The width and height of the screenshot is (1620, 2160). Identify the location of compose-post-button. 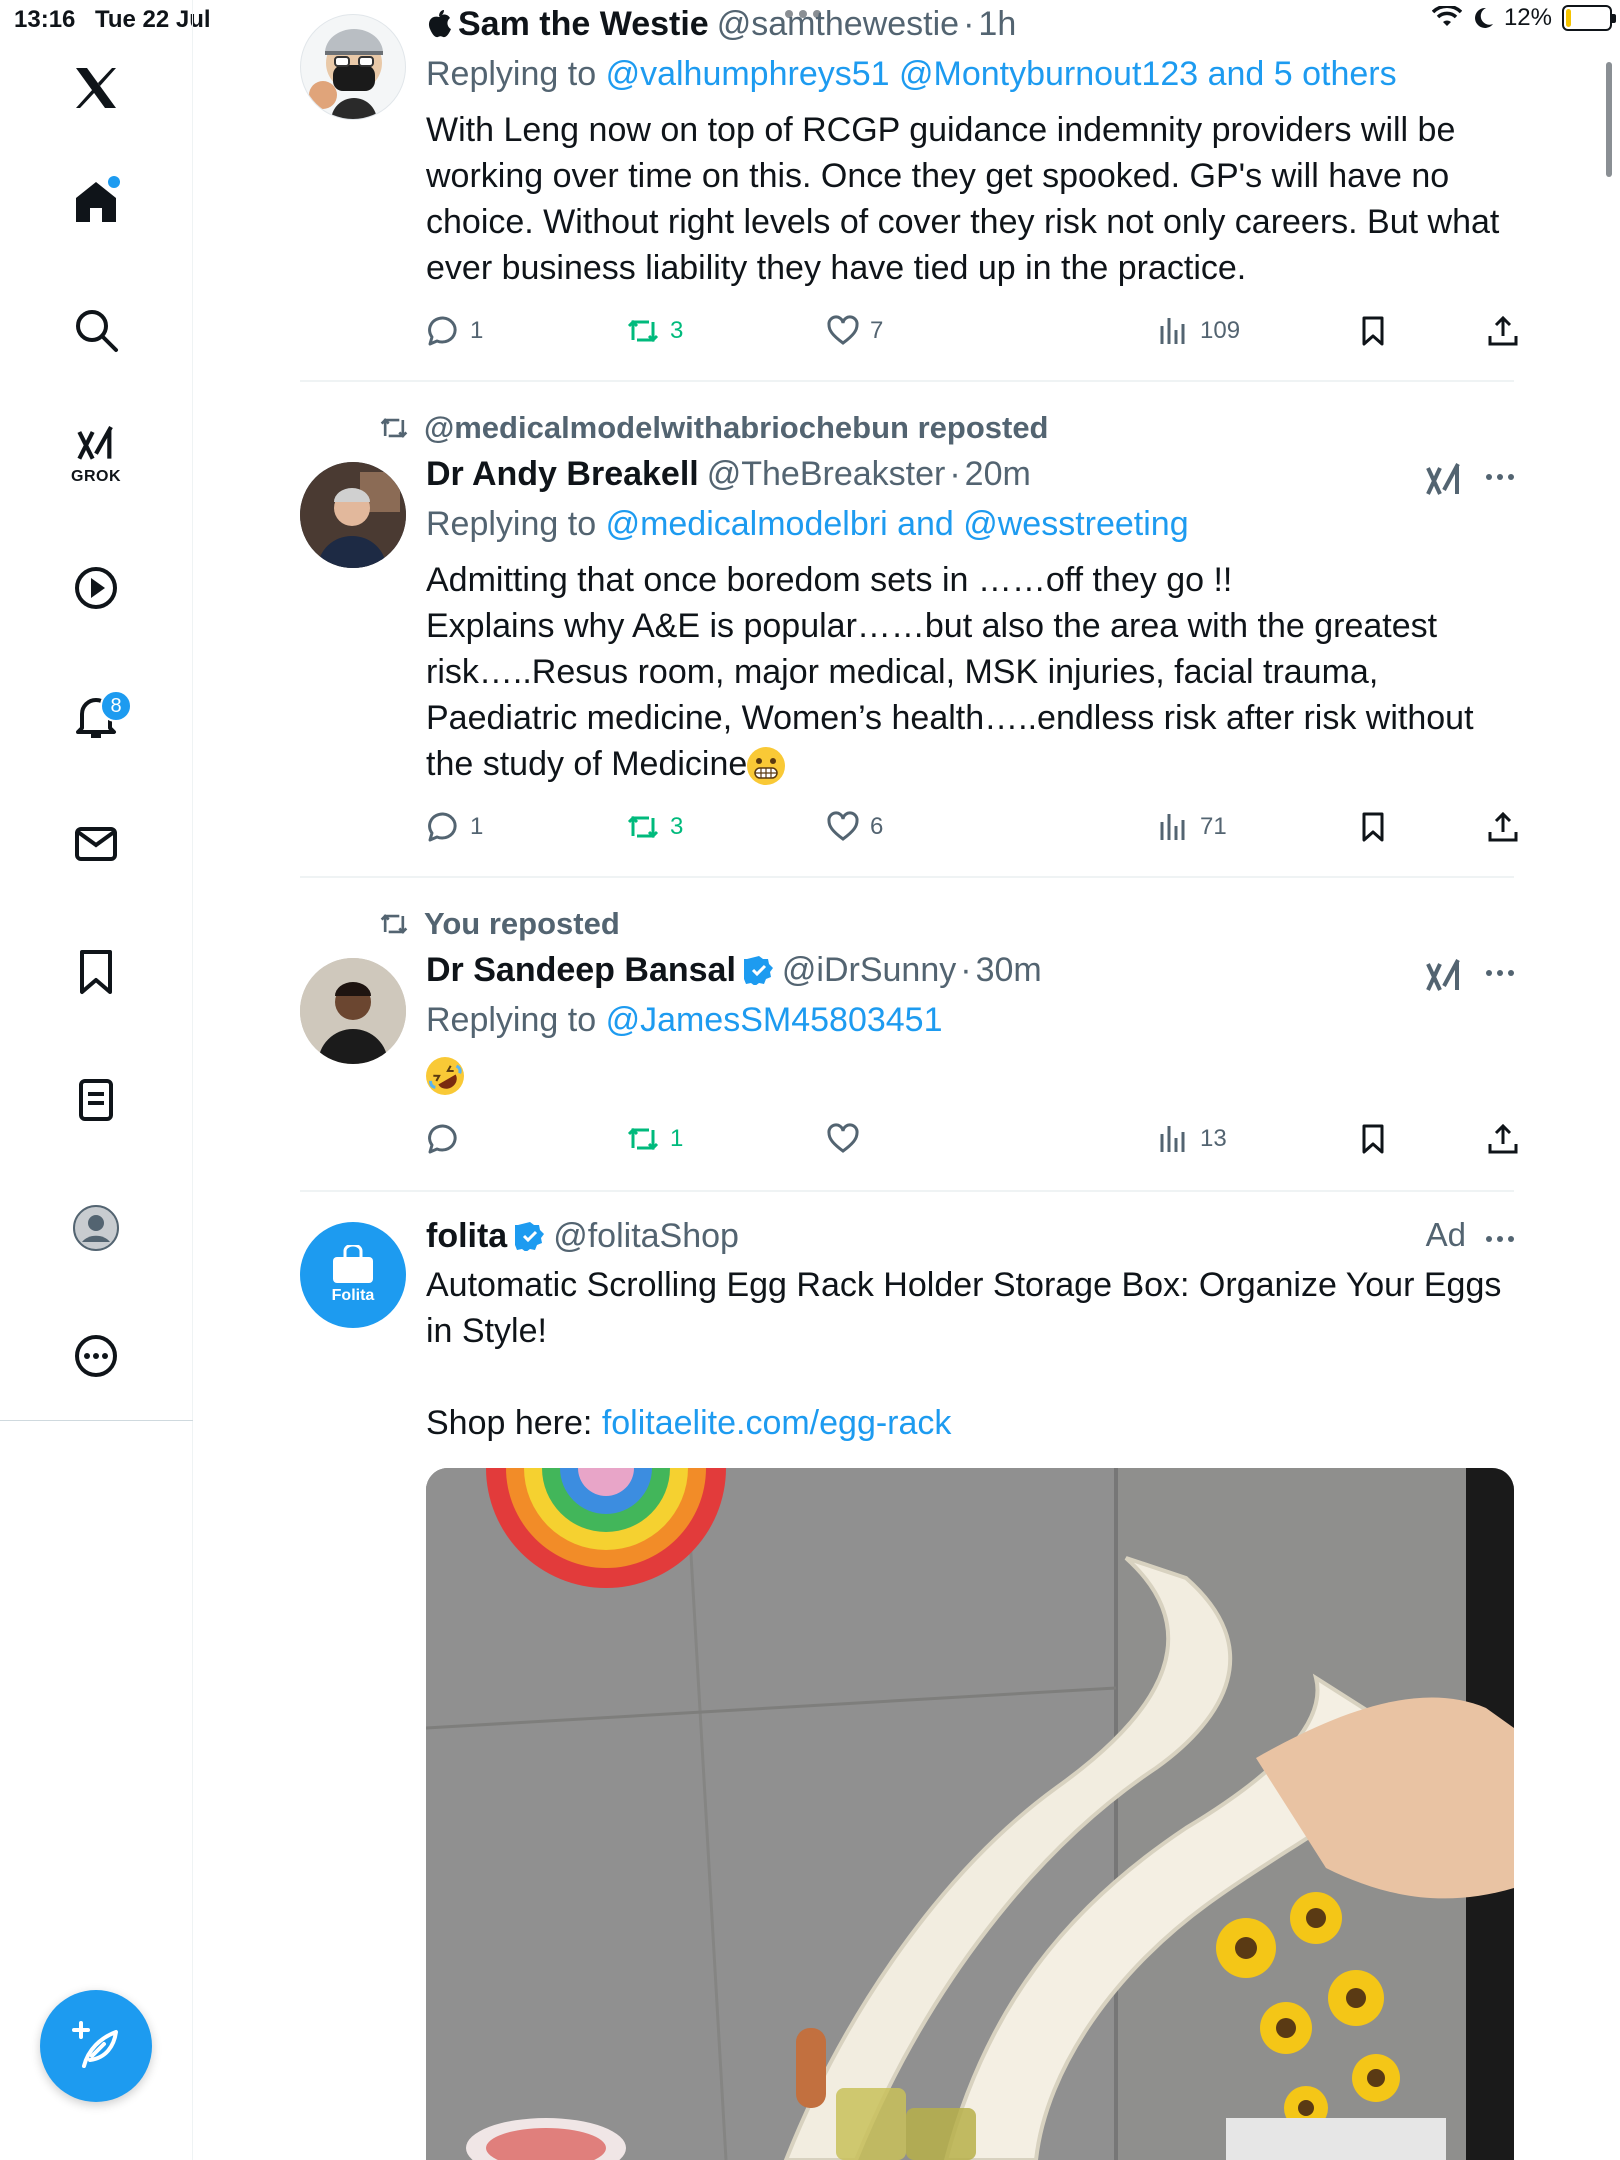
(96, 2046).